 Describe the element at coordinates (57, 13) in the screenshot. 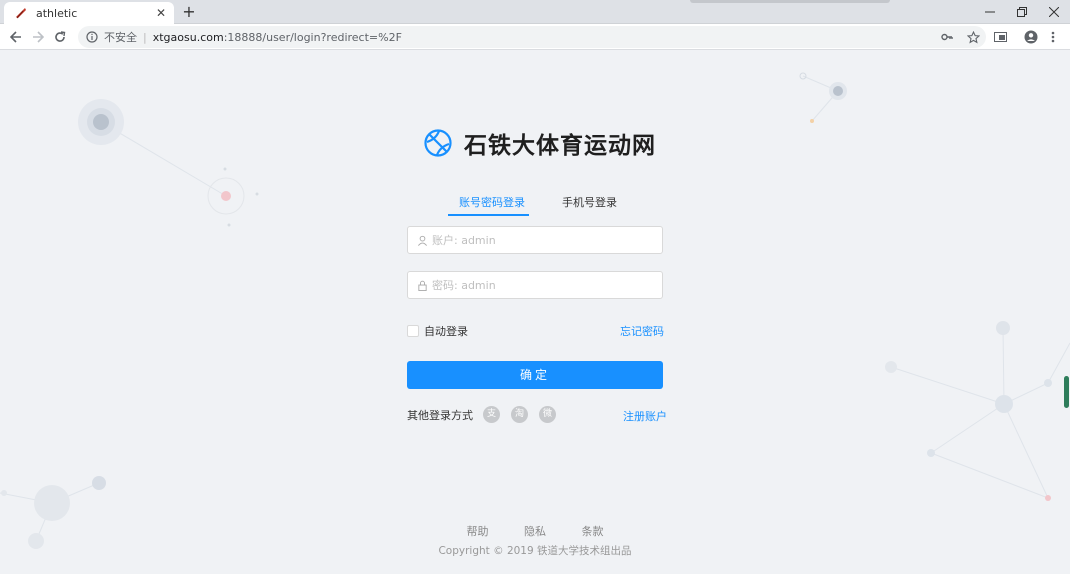

I see `tab-title: athletic` at that location.